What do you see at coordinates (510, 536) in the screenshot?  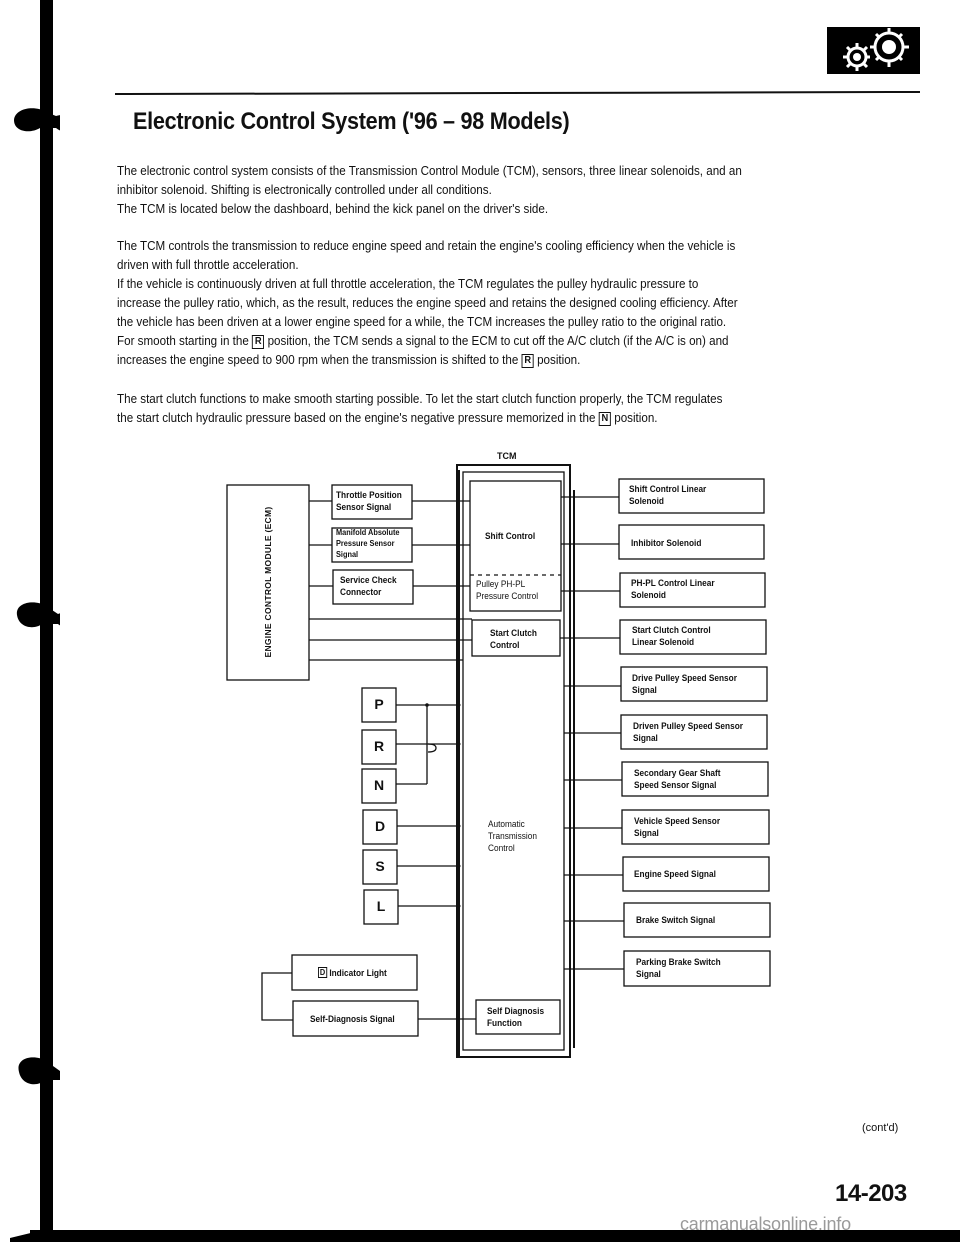 I see `shift-control-label: Shift Control` at bounding box center [510, 536].